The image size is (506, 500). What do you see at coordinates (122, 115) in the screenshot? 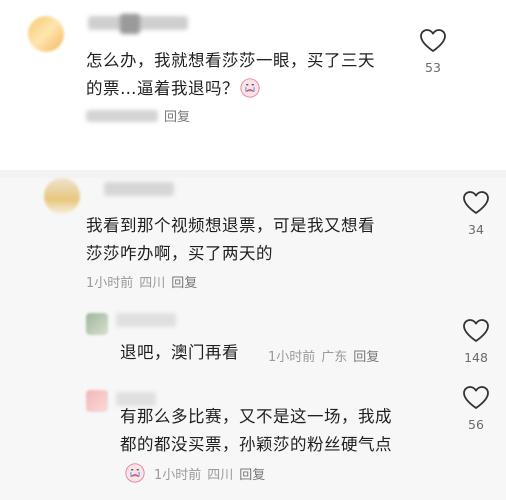
I see `time-location-redacted` at bounding box center [122, 115].